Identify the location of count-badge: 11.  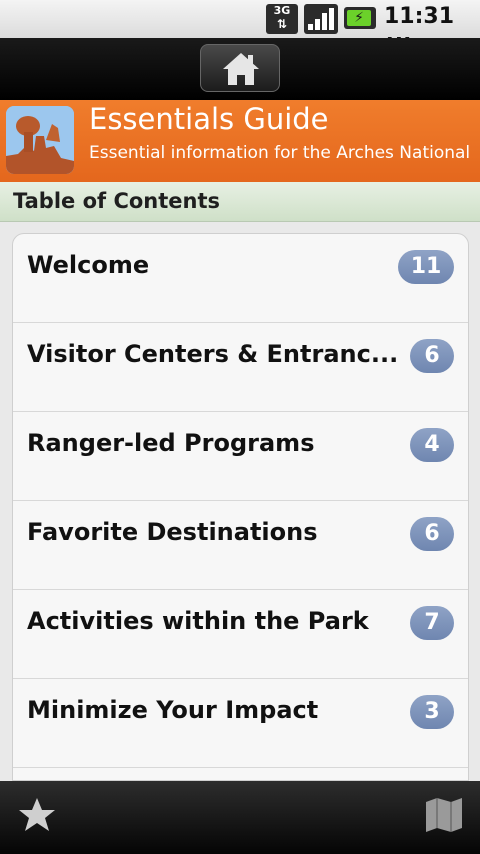
(426, 267).